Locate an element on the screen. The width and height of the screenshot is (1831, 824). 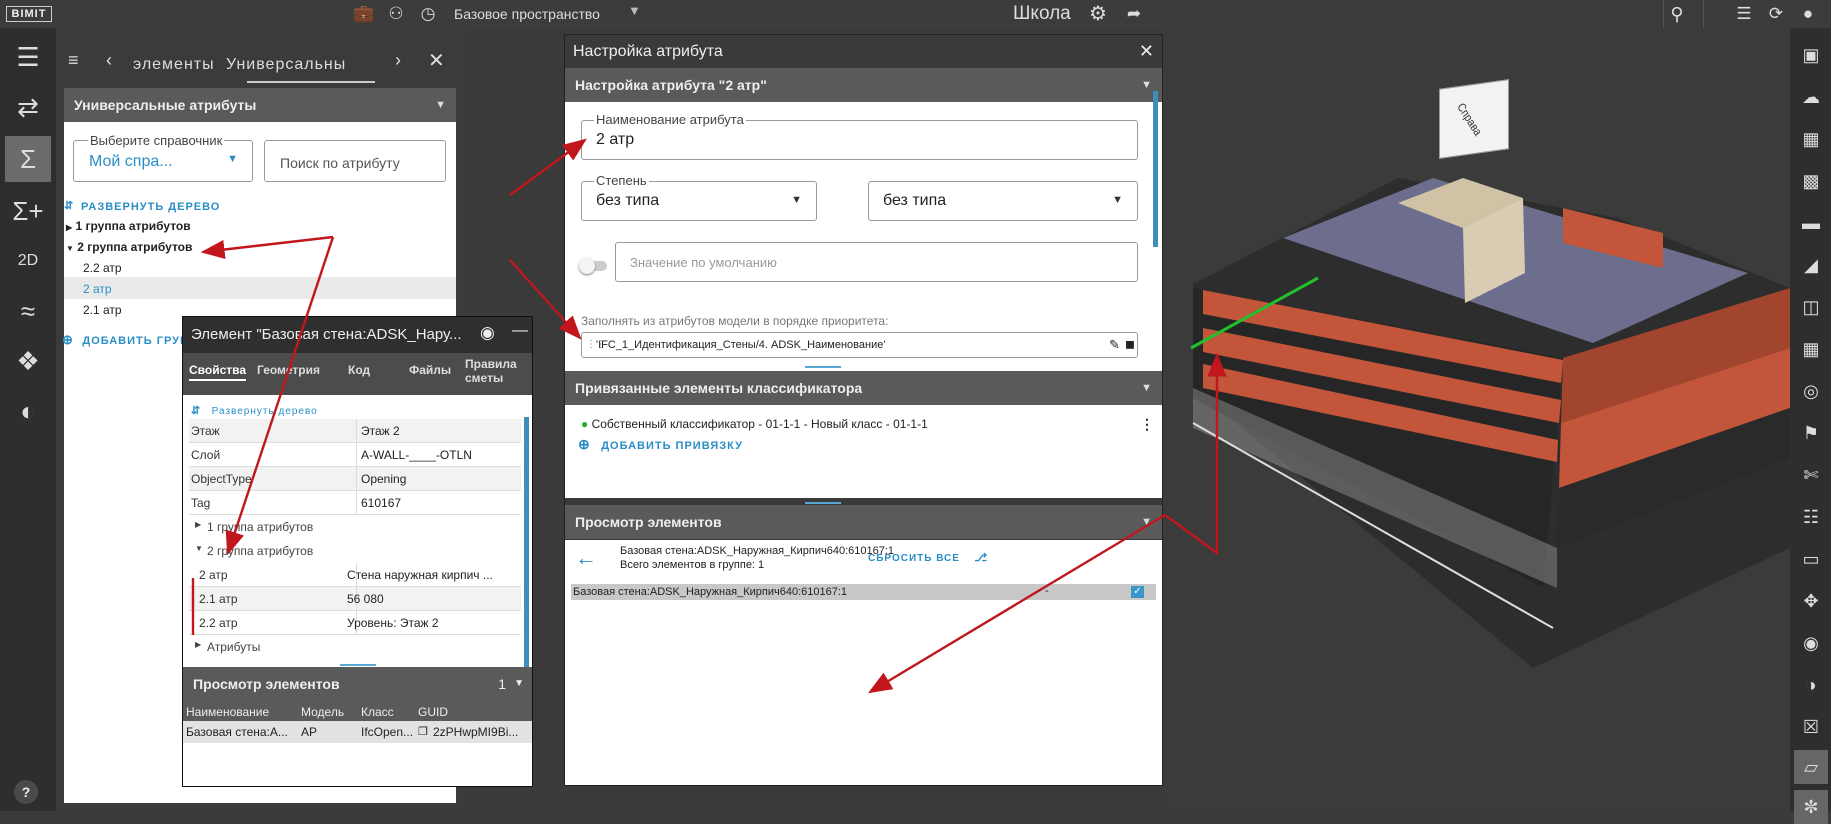
sigma-icon: Σ is located at coordinates (28, 159).